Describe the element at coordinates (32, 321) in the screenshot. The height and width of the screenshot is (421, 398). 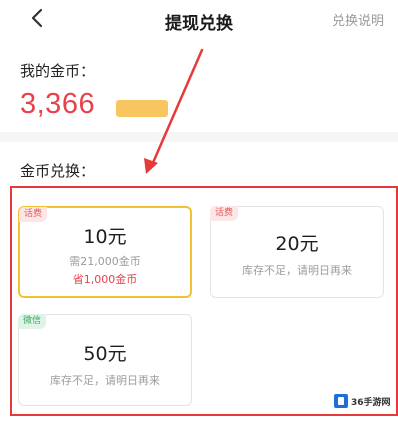
I see `card-tag: 微信` at that location.